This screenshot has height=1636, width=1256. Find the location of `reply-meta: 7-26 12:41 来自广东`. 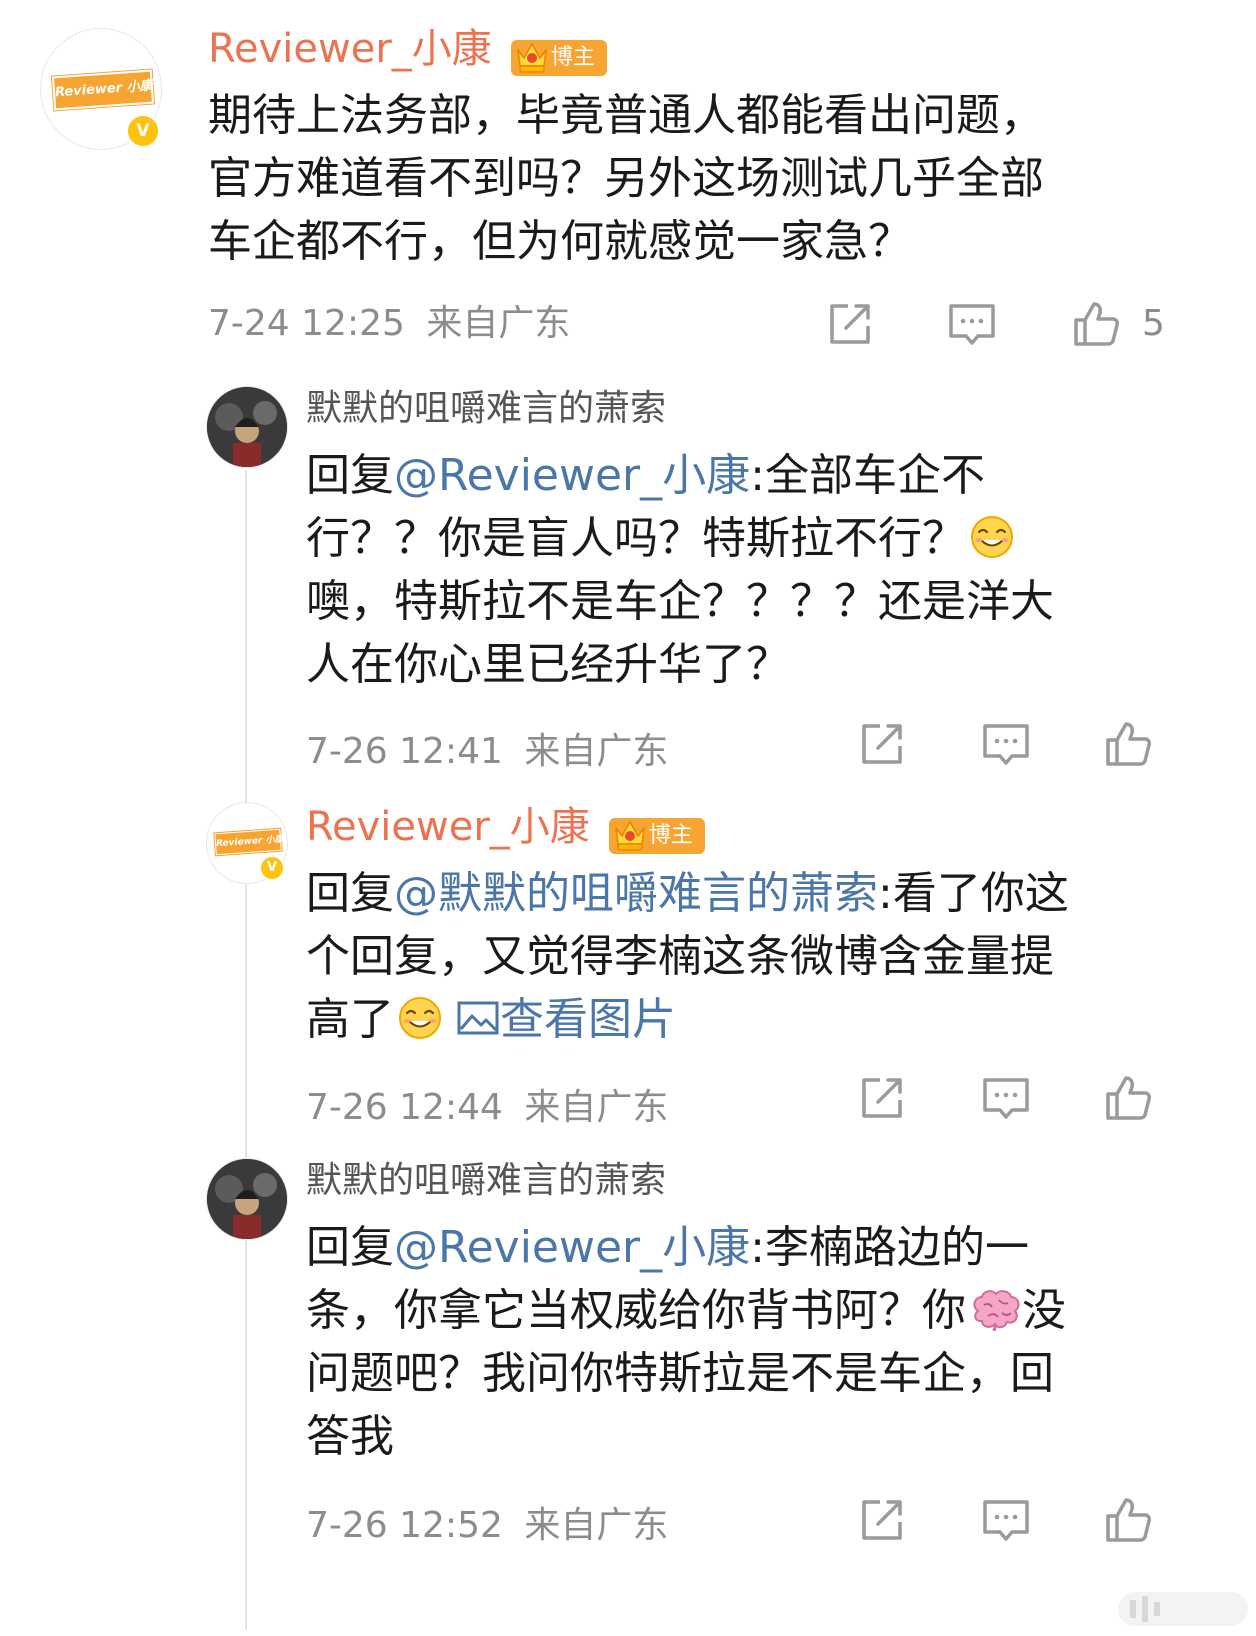

reply-meta: 7-26 12:41 来自广东 is located at coordinates (487, 752).